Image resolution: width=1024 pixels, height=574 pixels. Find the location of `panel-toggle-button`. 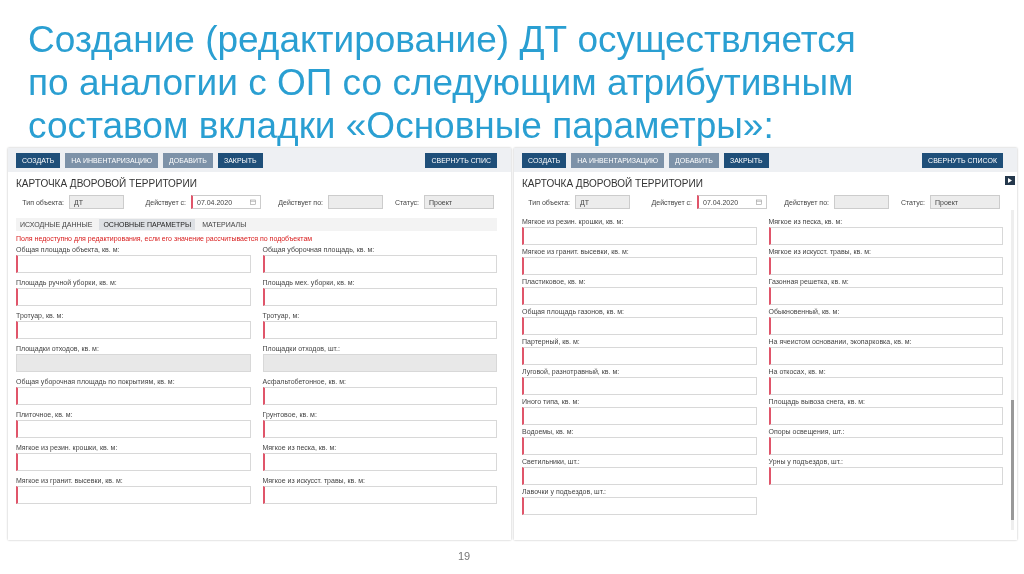

panel-toggle-button is located at coordinates (1010, 180).